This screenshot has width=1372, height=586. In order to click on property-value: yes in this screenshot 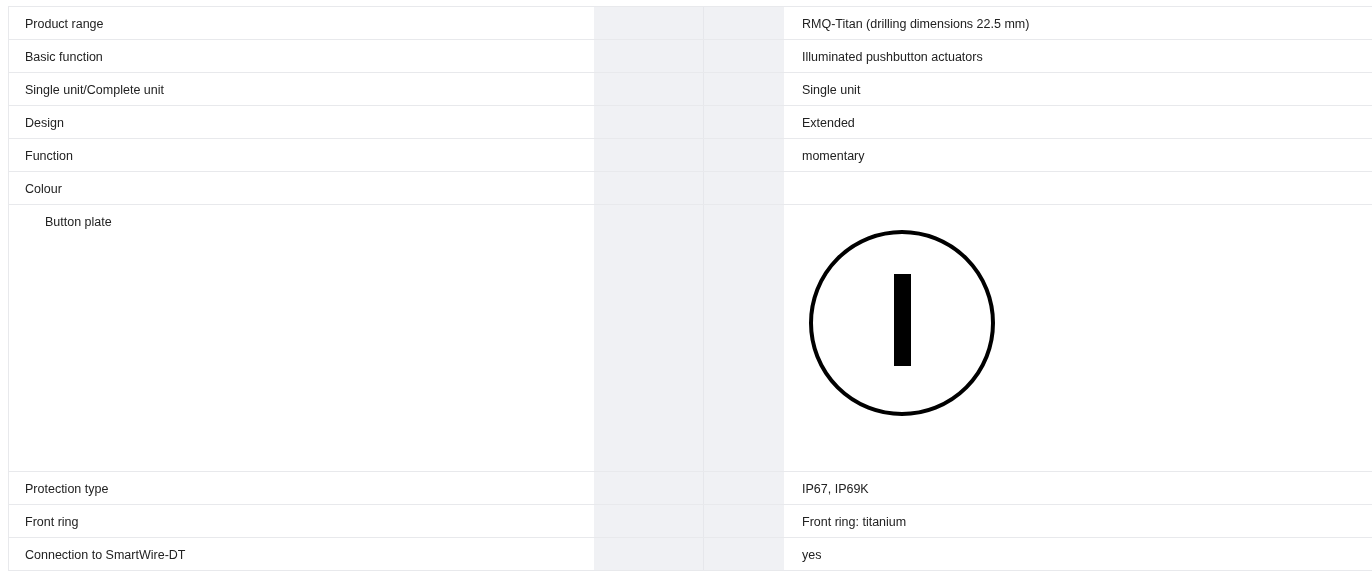, I will do `click(812, 555)`.